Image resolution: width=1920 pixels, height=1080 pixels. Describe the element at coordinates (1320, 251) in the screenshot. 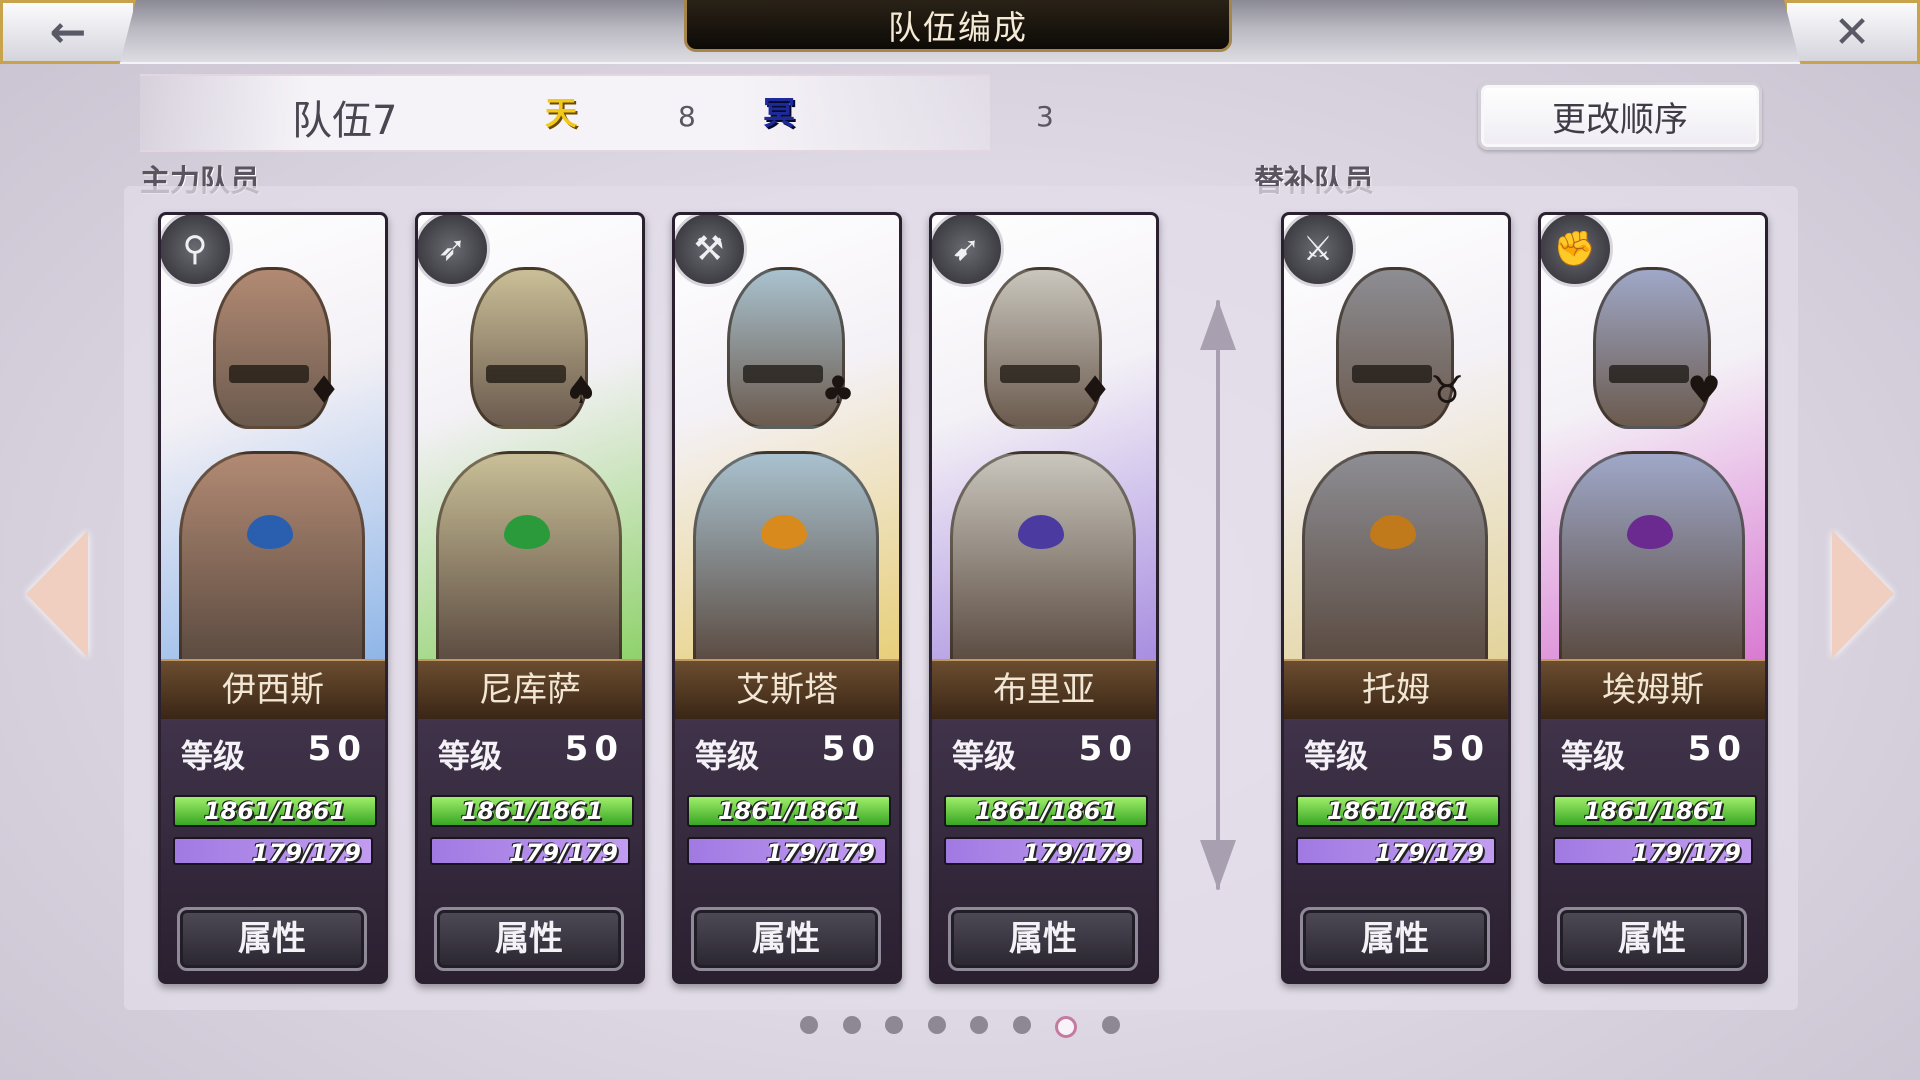

I see `sword-weapon-icon: ⚔` at that location.